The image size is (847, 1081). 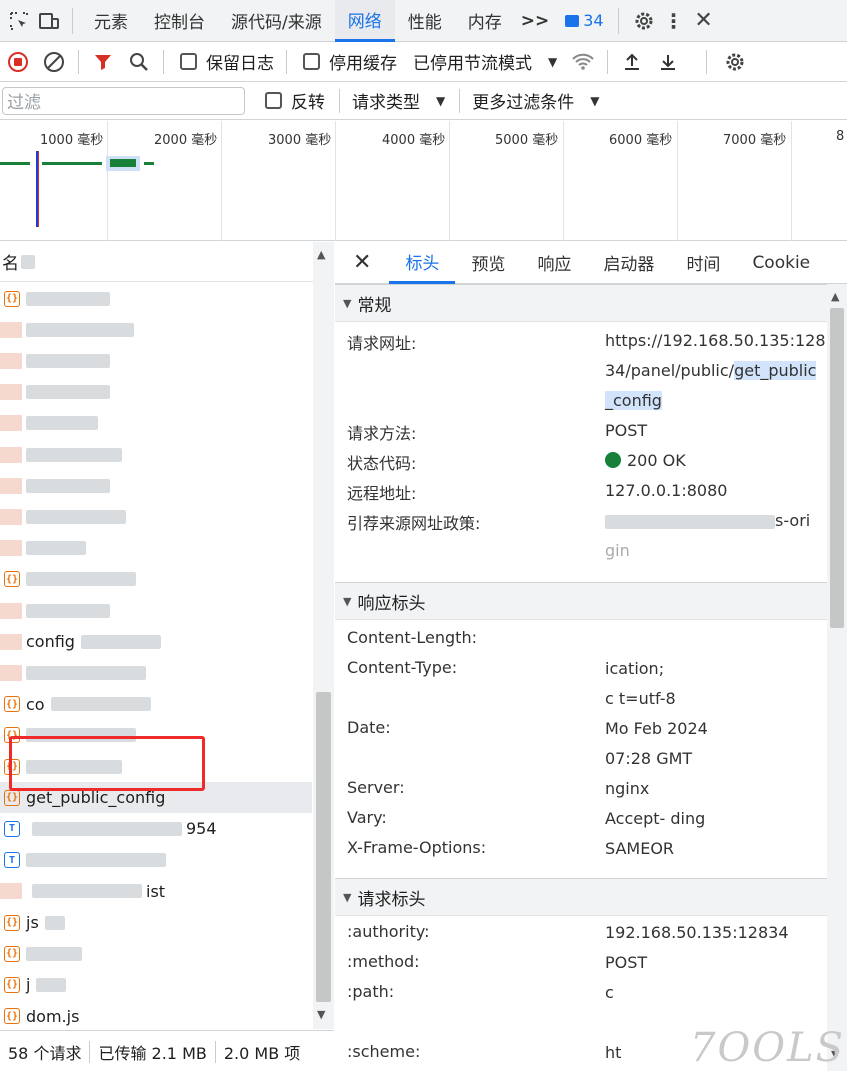 I want to click on settings-gear-icon, so click(x=644, y=21).